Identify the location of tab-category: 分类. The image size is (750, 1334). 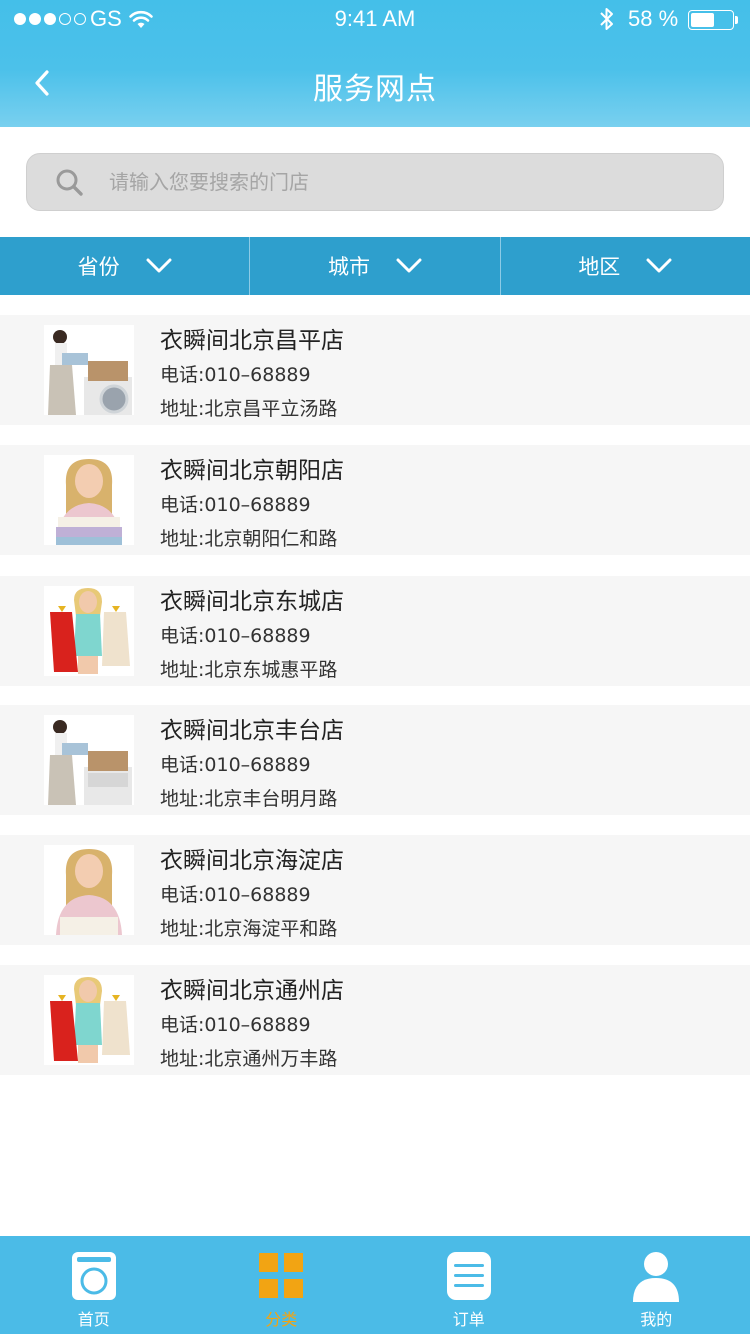
(282, 1285).